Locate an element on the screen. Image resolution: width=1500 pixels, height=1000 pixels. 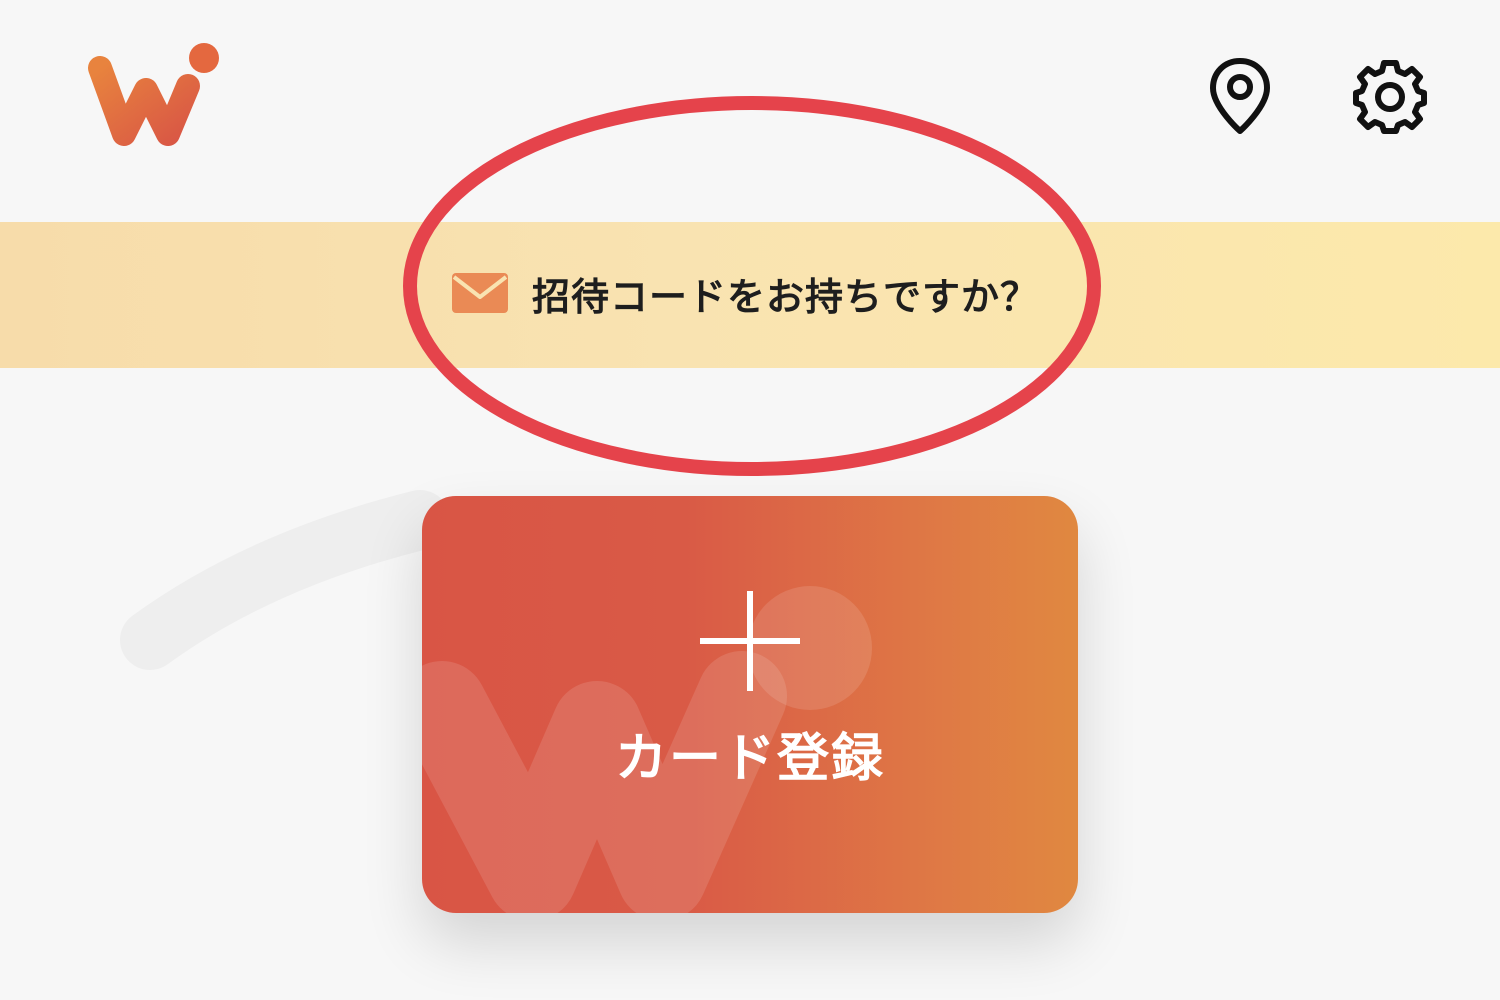
invite-code-banner: 招待コードをお持ちですか？ is located at coordinates (750, 295).